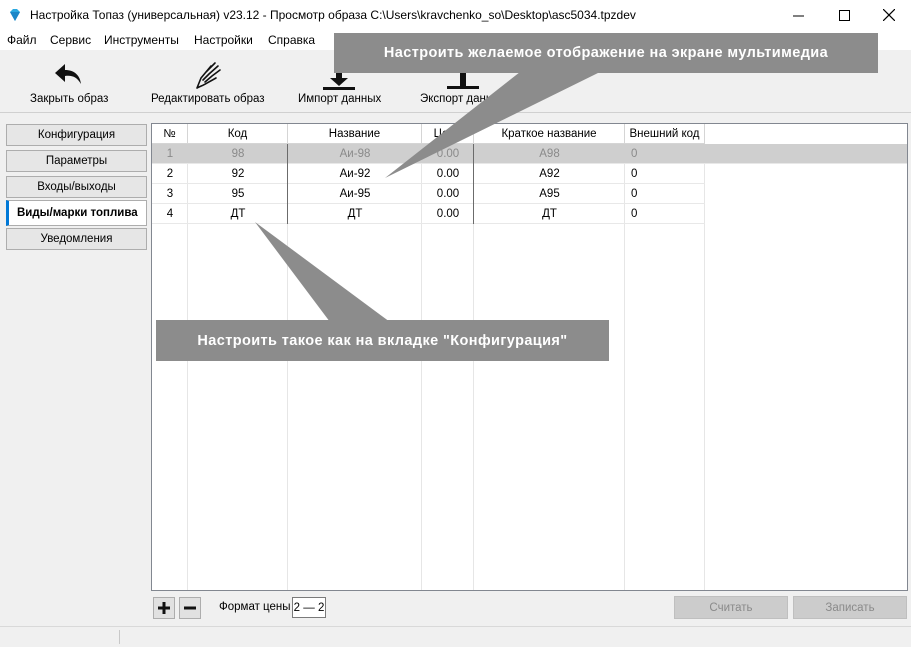  I want to click on read-button: Считать, so click(731, 607).